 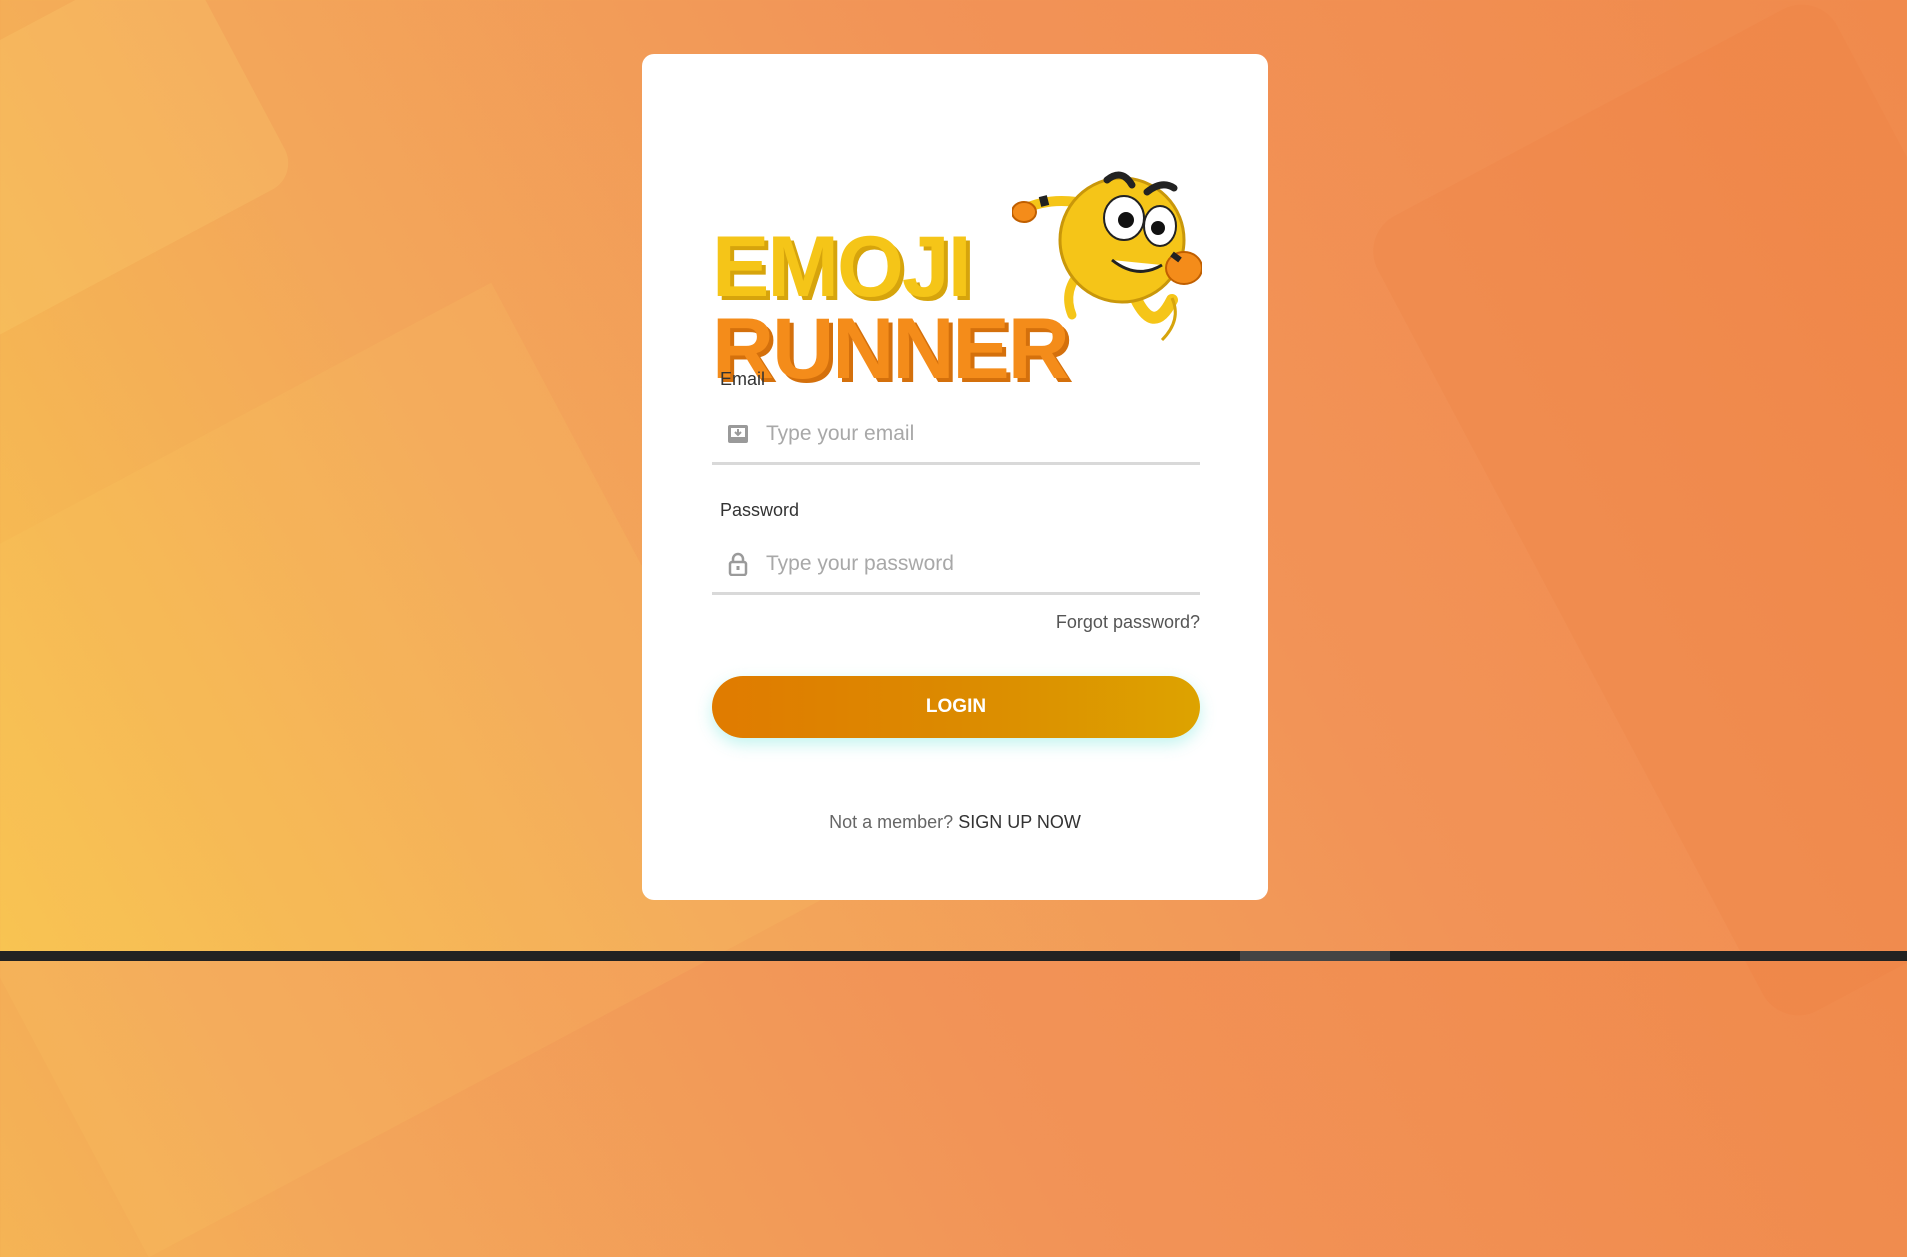 I want to click on email-label: Email, so click(x=743, y=379).